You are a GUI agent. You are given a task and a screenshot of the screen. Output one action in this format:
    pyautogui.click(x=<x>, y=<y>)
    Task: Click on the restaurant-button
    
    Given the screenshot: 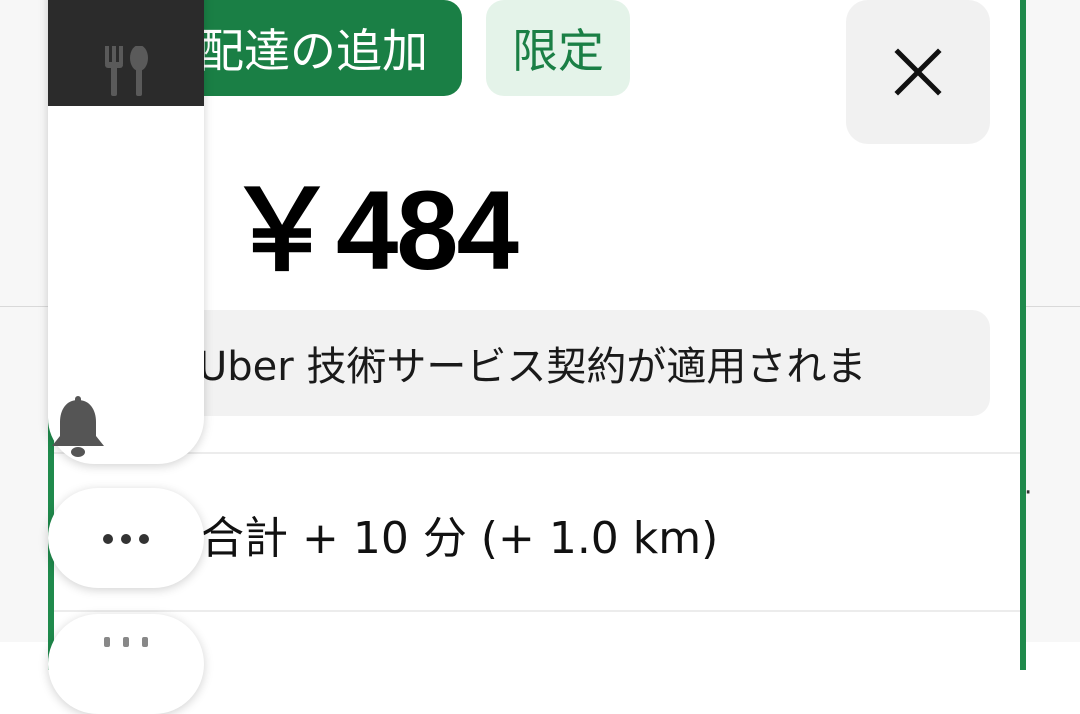 What is the action you would take?
    pyautogui.click(x=126, y=53)
    